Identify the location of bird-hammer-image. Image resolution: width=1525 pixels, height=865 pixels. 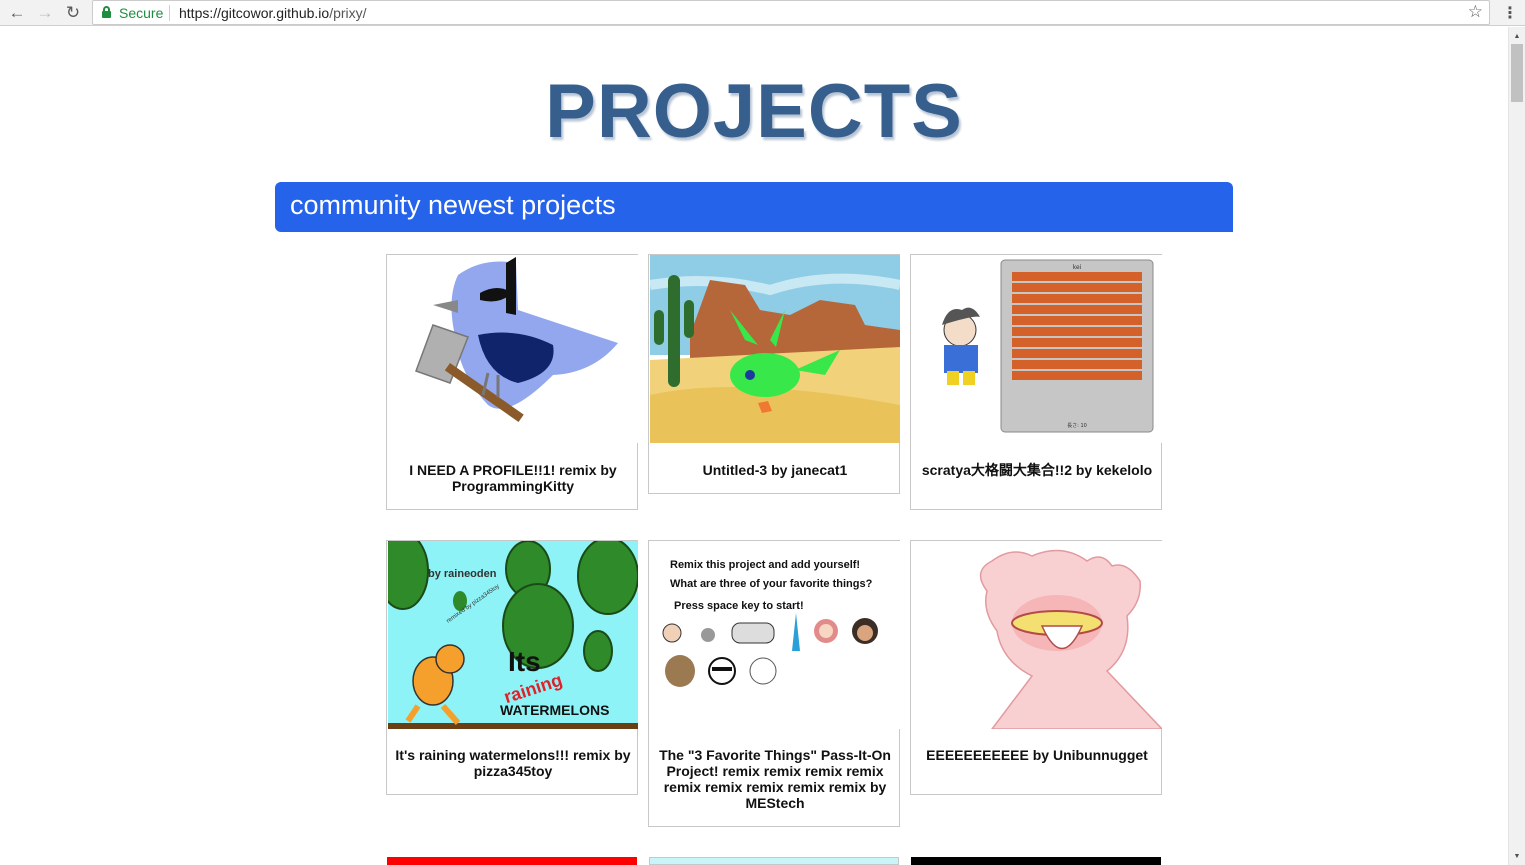
(513, 349).